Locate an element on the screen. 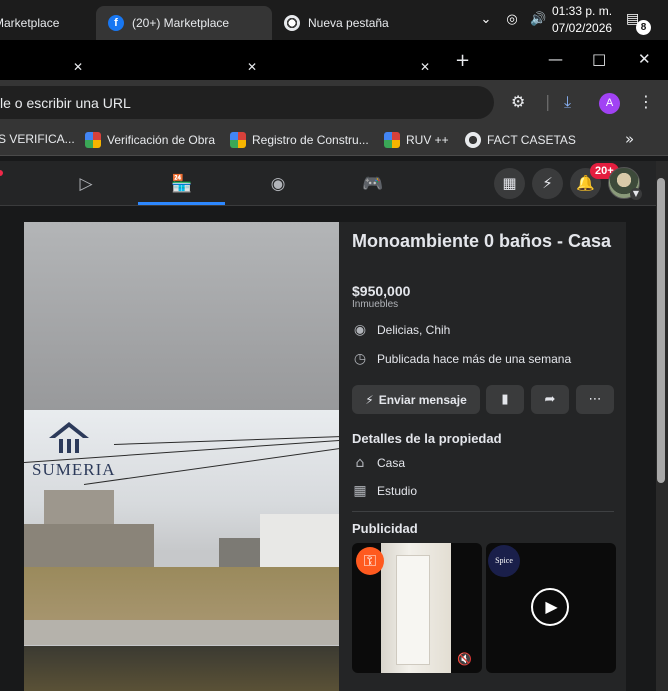 This screenshot has height=691, width=668. more-options-button: ⋯ is located at coordinates (595, 399).